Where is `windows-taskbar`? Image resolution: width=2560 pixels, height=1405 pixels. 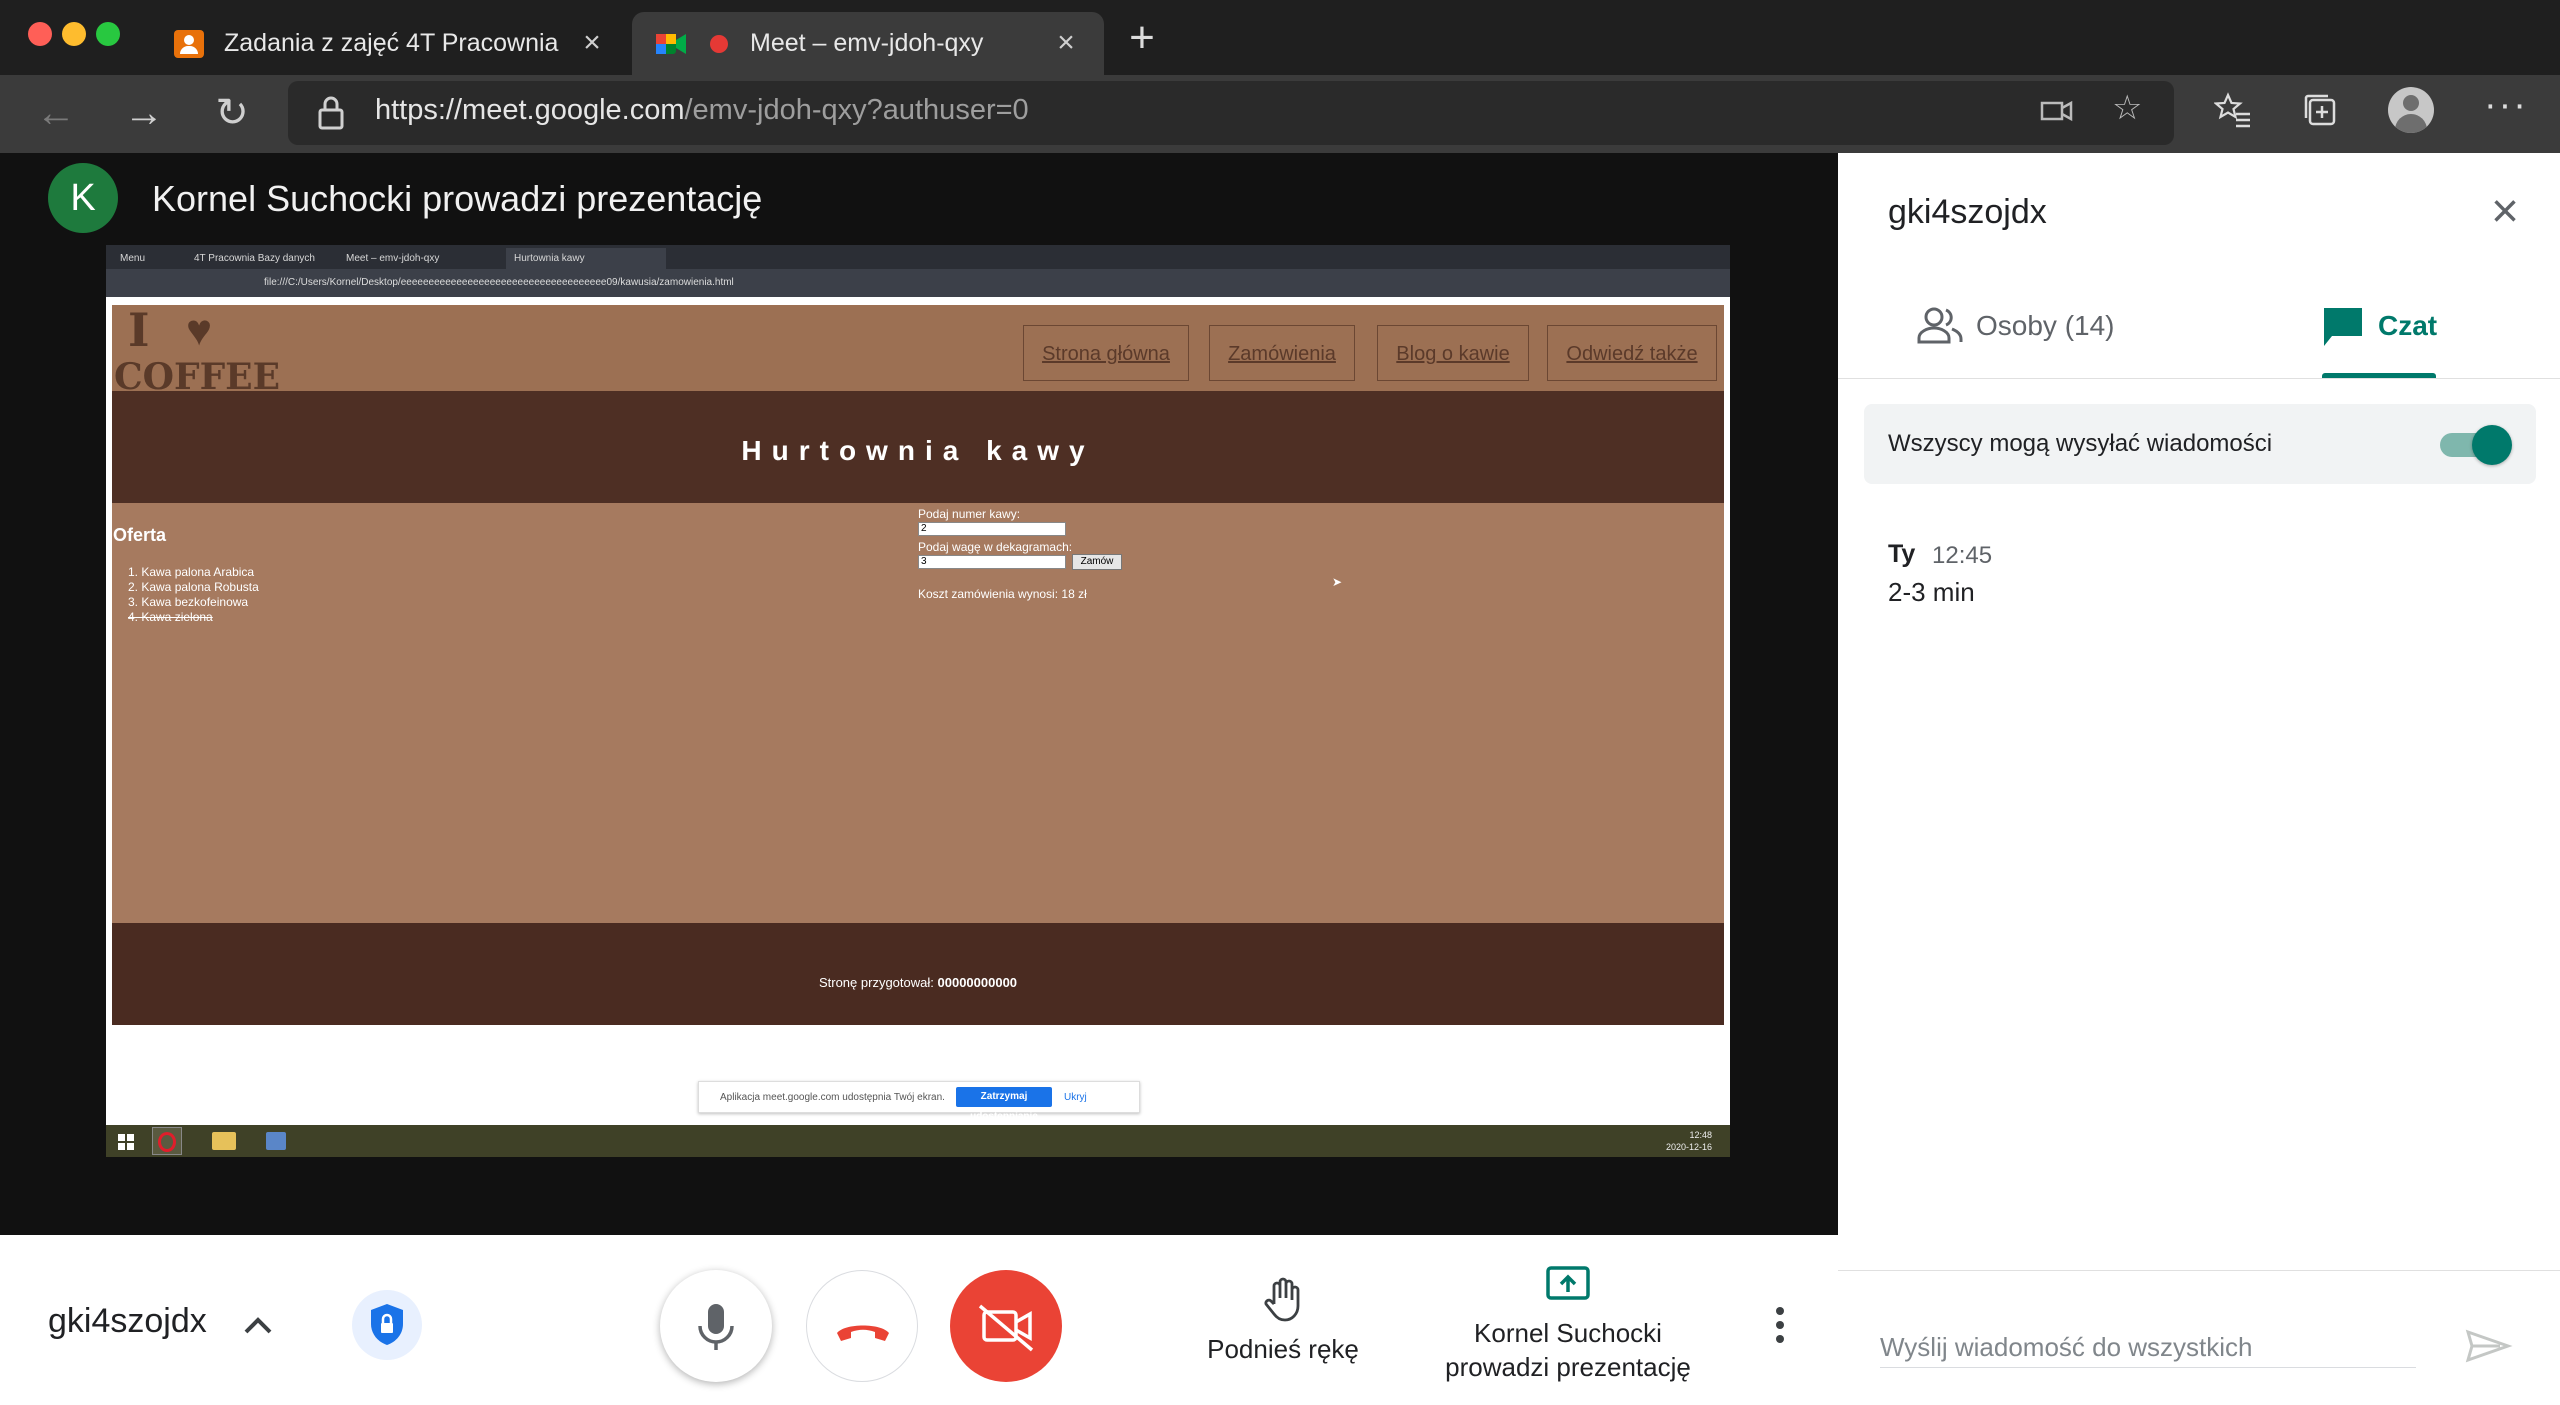 windows-taskbar is located at coordinates (918, 1141).